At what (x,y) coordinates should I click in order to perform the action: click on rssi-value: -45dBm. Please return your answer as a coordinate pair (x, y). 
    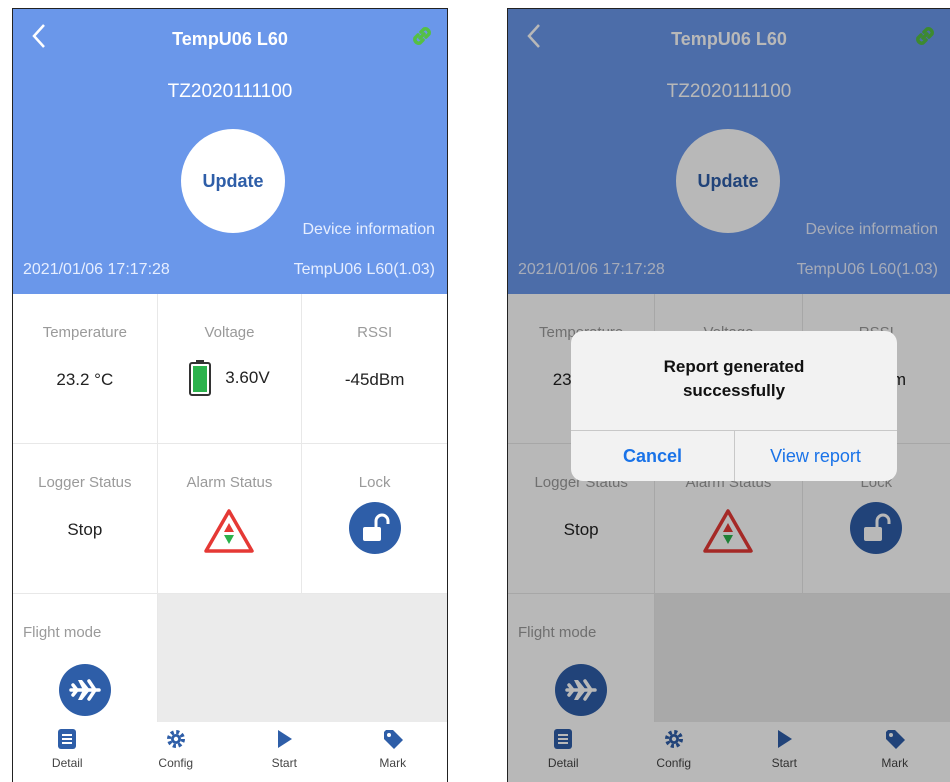
    Looking at the image, I should click on (374, 379).